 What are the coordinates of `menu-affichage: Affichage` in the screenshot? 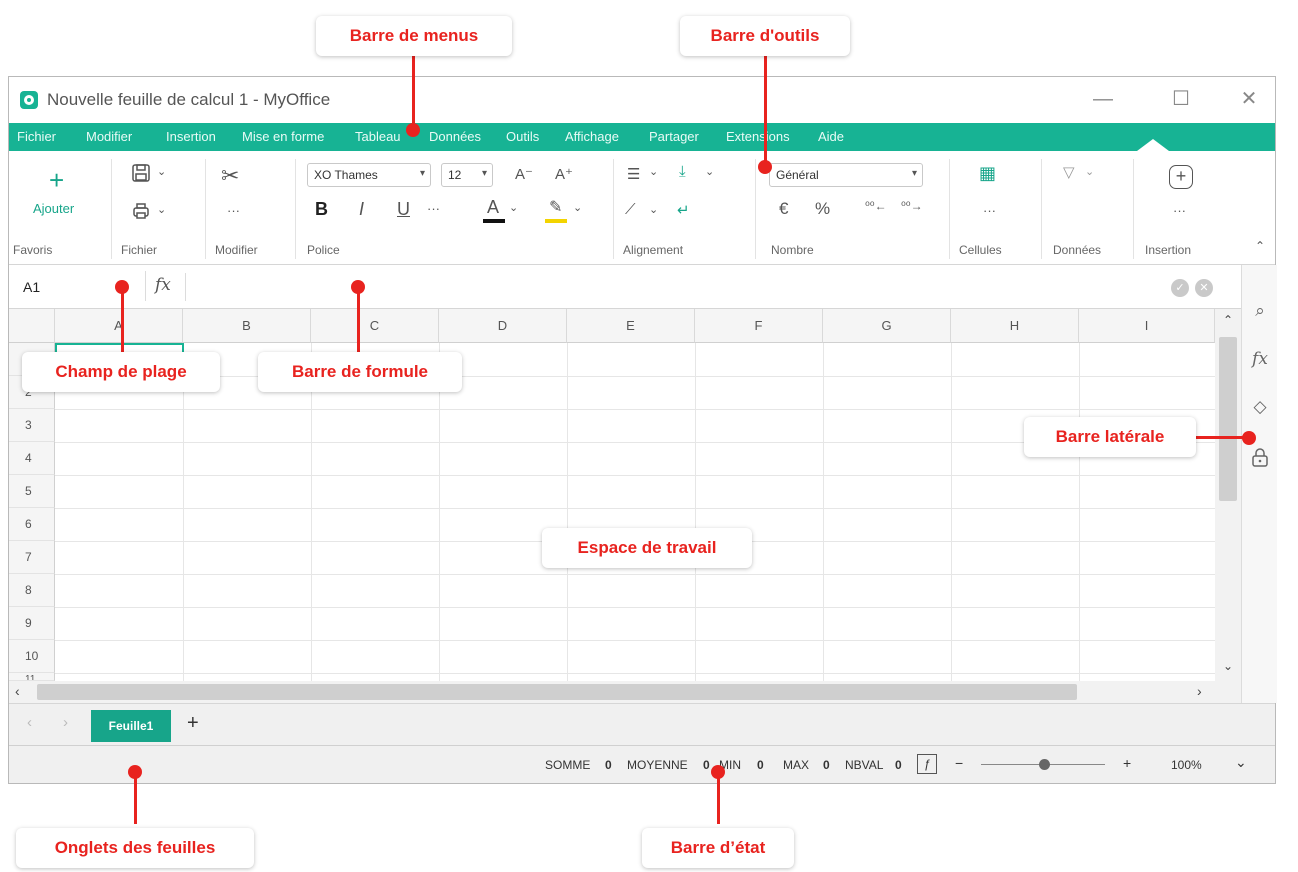 It's located at (592, 136).